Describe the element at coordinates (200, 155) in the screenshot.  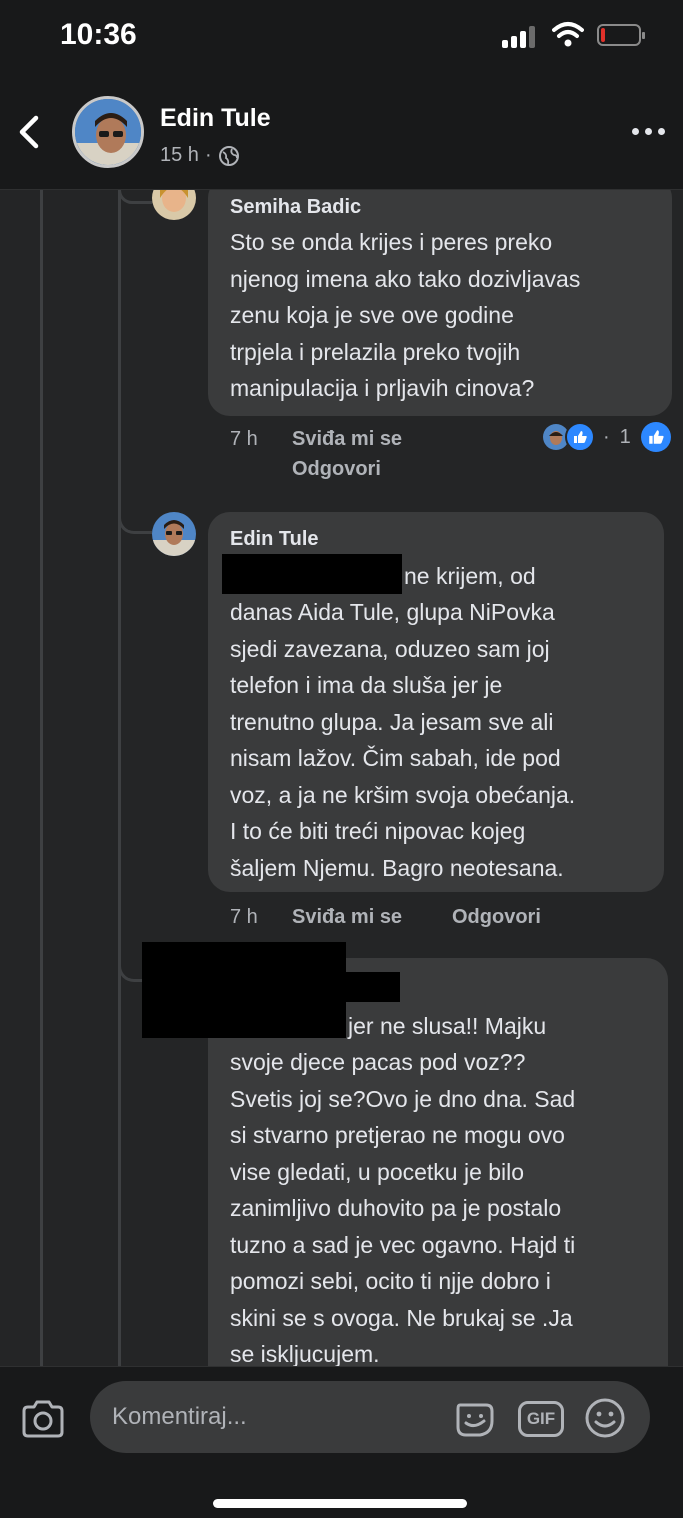
I see `post-meta: 15 h ·` at that location.